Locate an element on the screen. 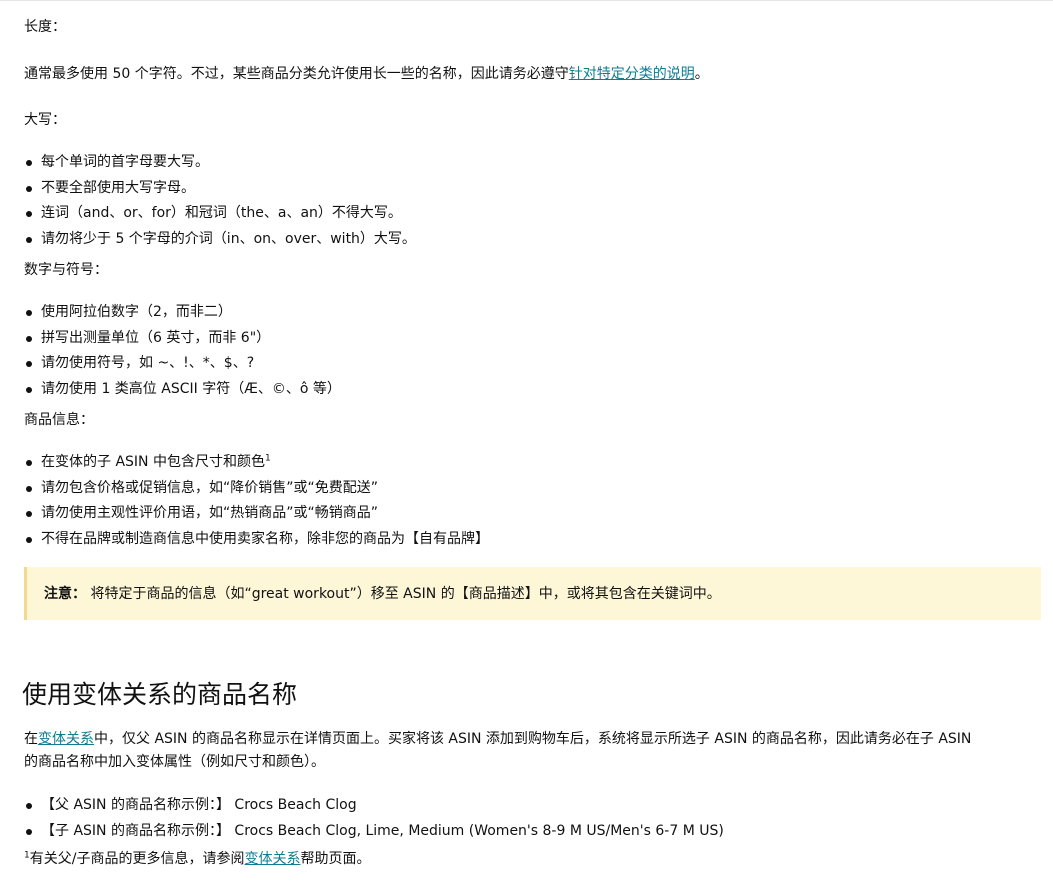 The width and height of the screenshot is (1053, 886). product-info-heading: 商品信息： is located at coordinates (59, 420).